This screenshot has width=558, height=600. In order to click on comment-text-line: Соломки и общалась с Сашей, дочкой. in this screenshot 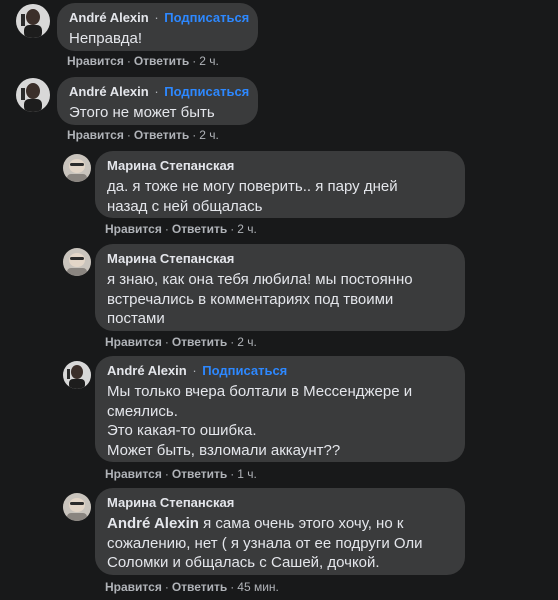, I will do `click(243, 562)`.